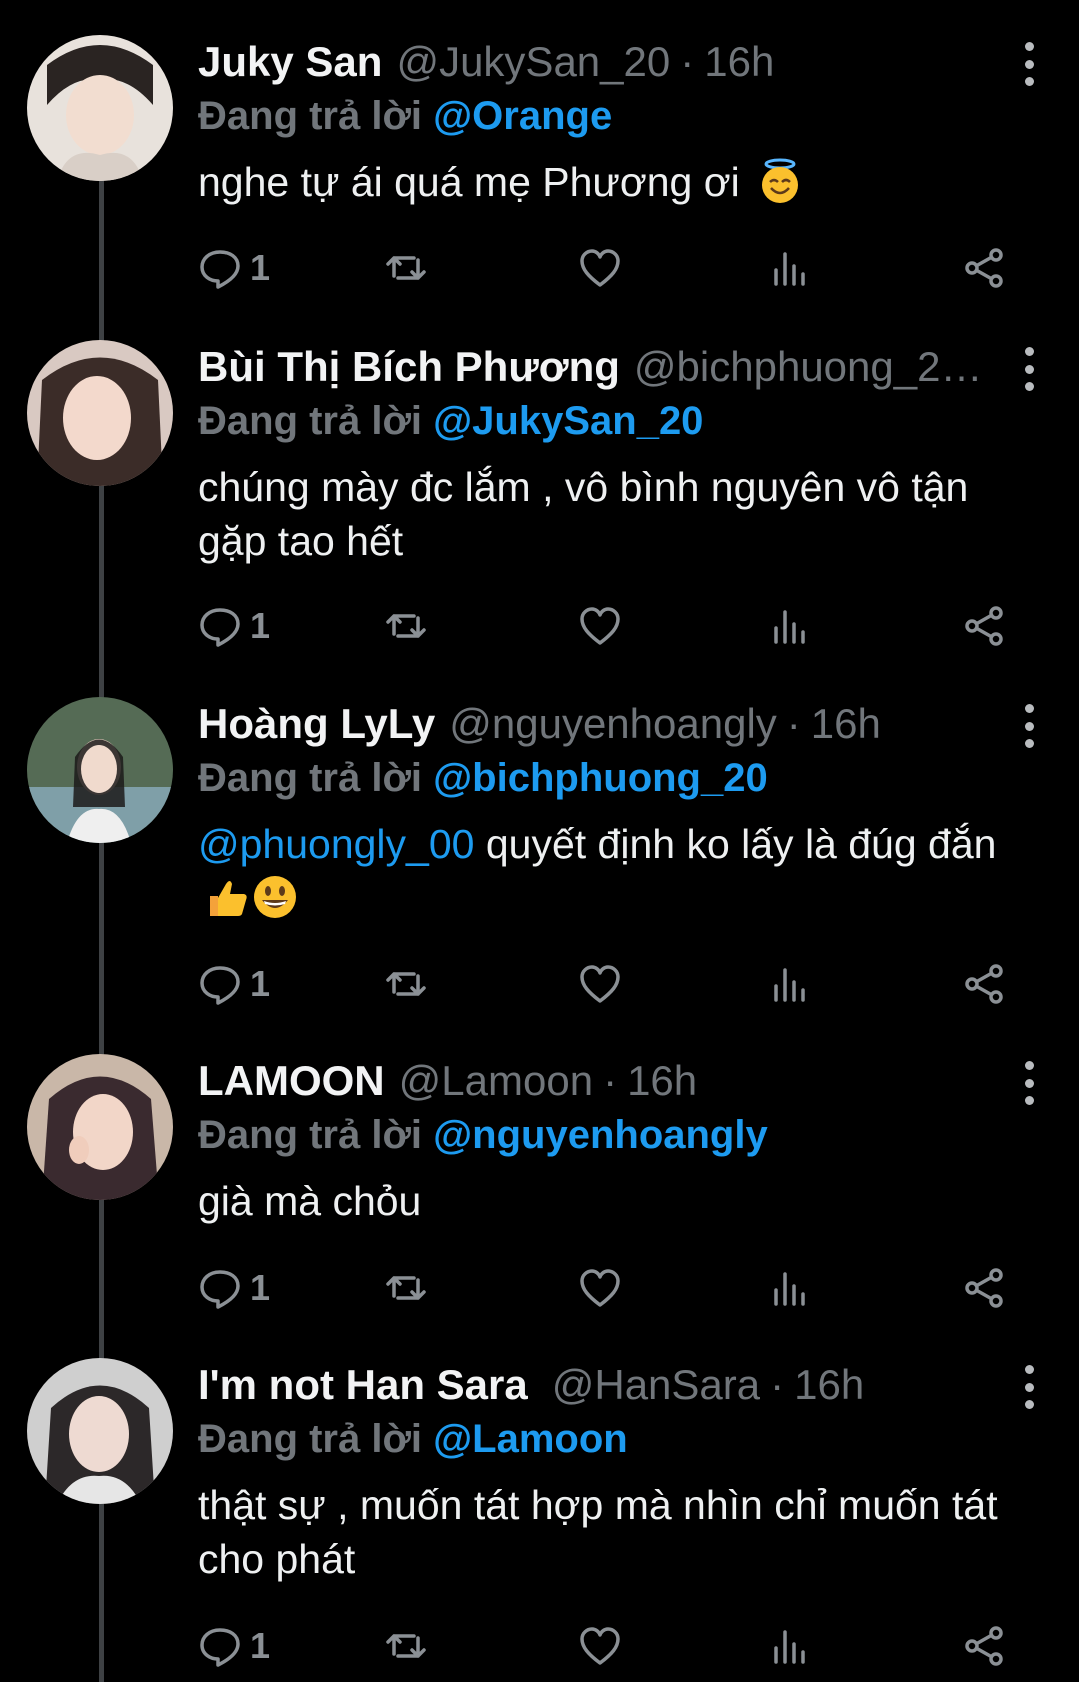  Describe the element at coordinates (656, 1385) in the screenshot. I see `user-handle: @HanSara` at that location.